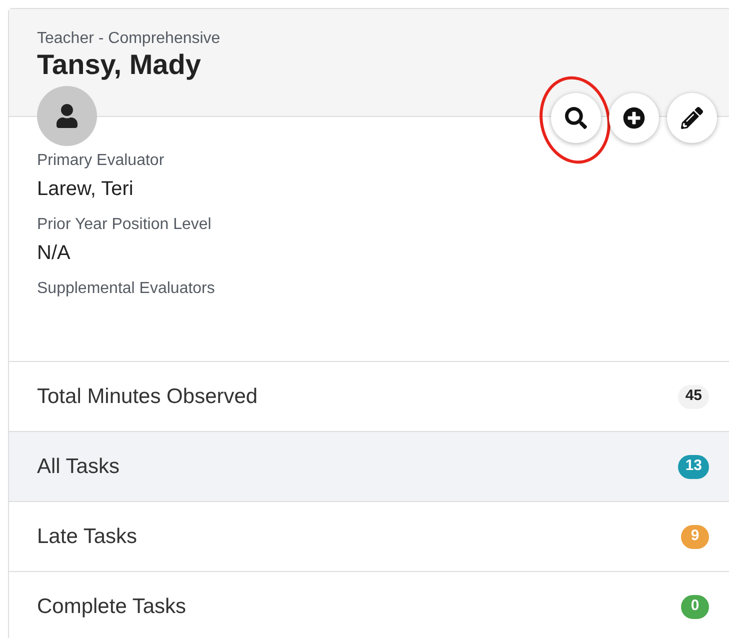 Image resolution: width=729 pixels, height=638 pixels. I want to click on position-subtitle: Teacher - Comprehensive, so click(129, 39).